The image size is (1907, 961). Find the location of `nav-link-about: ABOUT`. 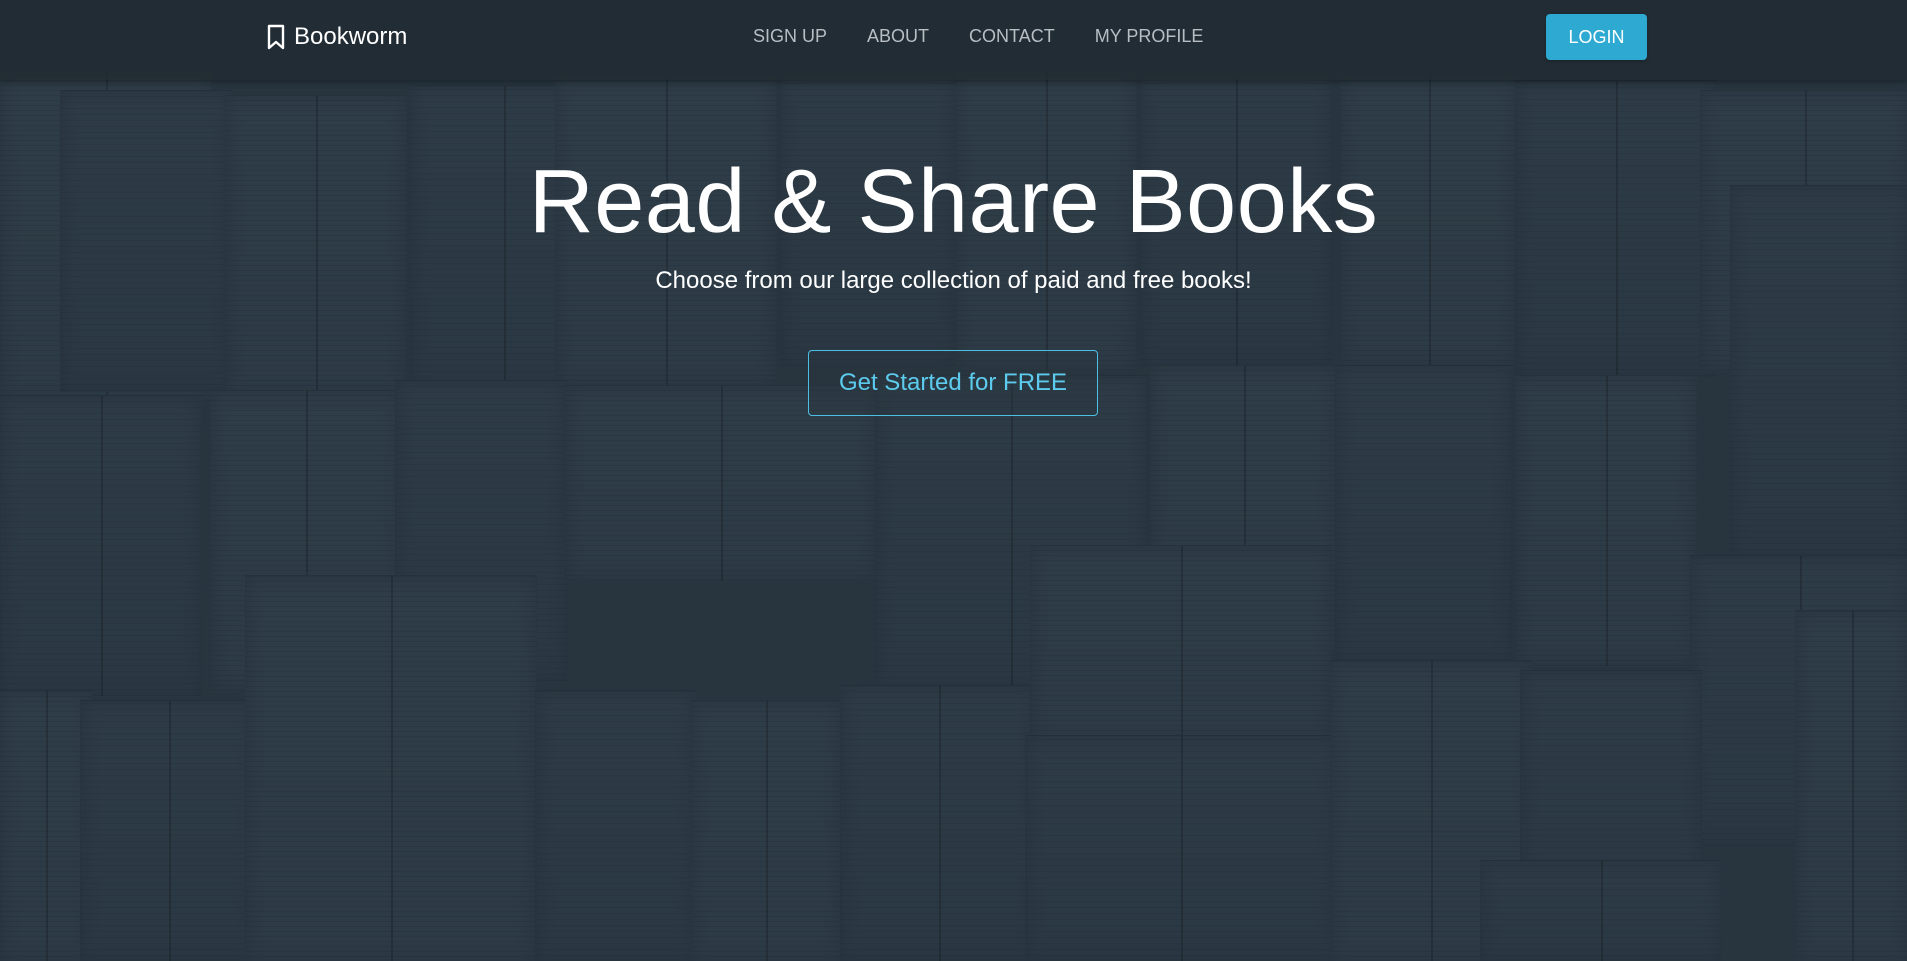

nav-link-about: ABOUT is located at coordinates (898, 36).